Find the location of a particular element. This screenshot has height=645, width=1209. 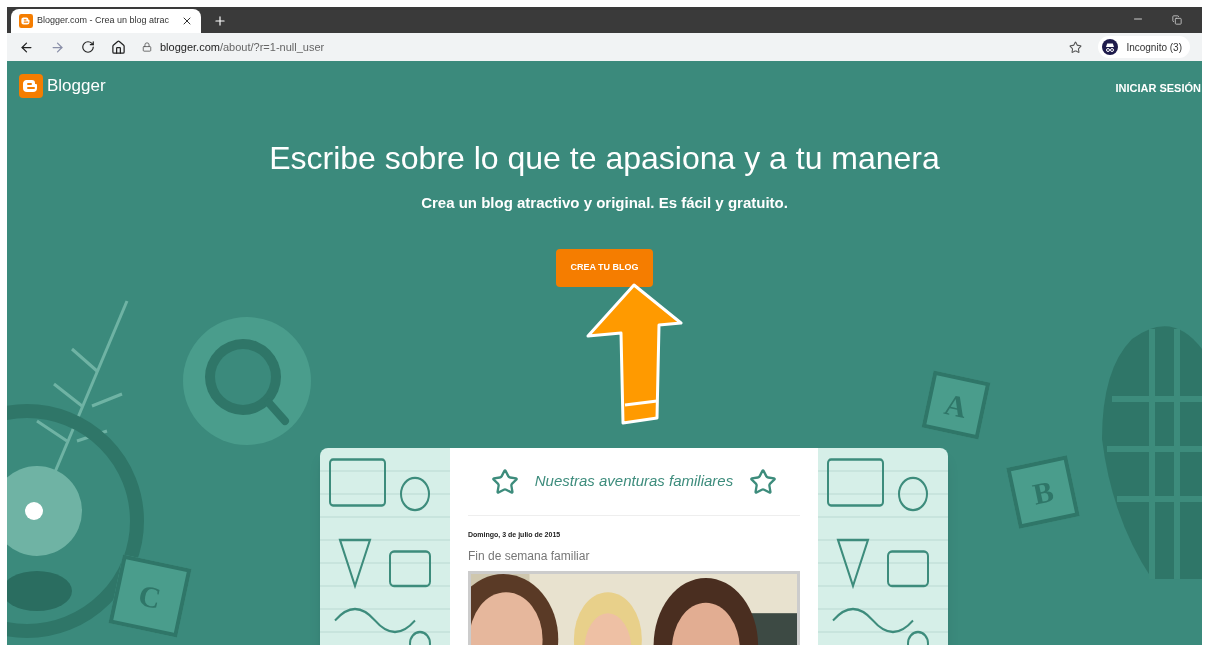

back-icon is located at coordinates (26, 47).